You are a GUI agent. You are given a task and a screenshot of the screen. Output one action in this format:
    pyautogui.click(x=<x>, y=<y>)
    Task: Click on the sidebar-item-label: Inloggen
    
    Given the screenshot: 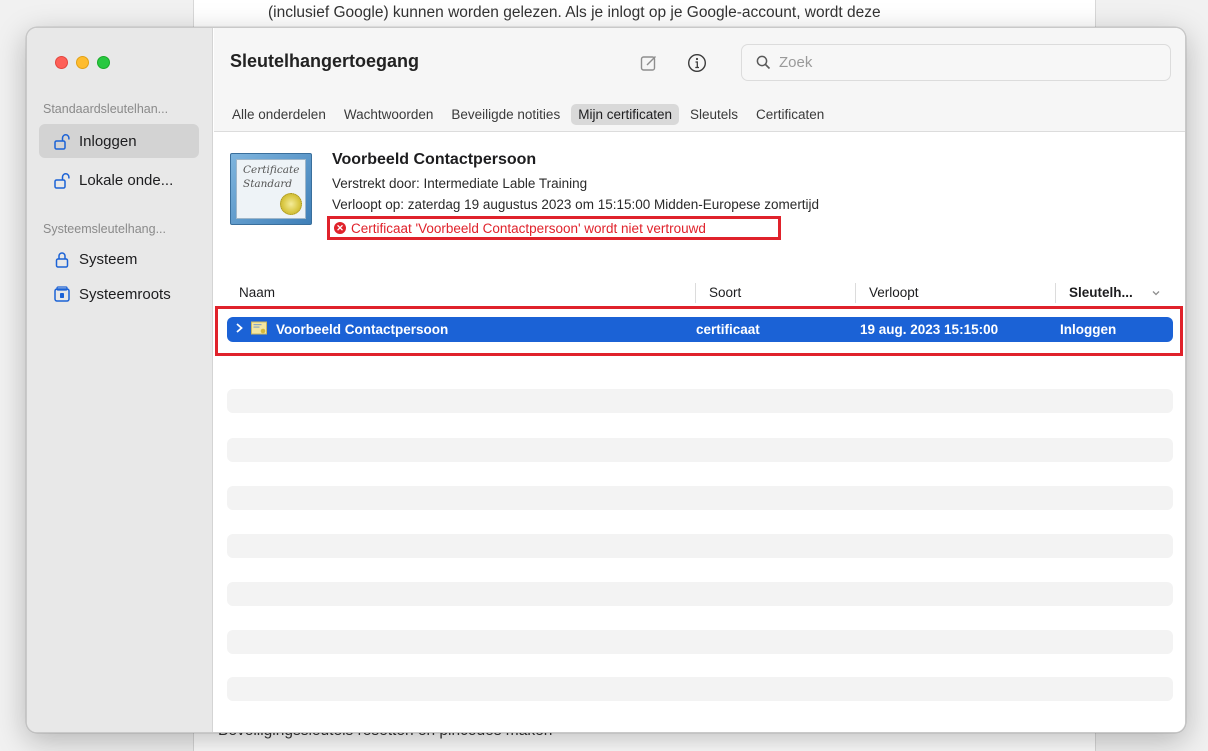 What is the action you would take?
    pyautogui.click(x=108, y=141)
    